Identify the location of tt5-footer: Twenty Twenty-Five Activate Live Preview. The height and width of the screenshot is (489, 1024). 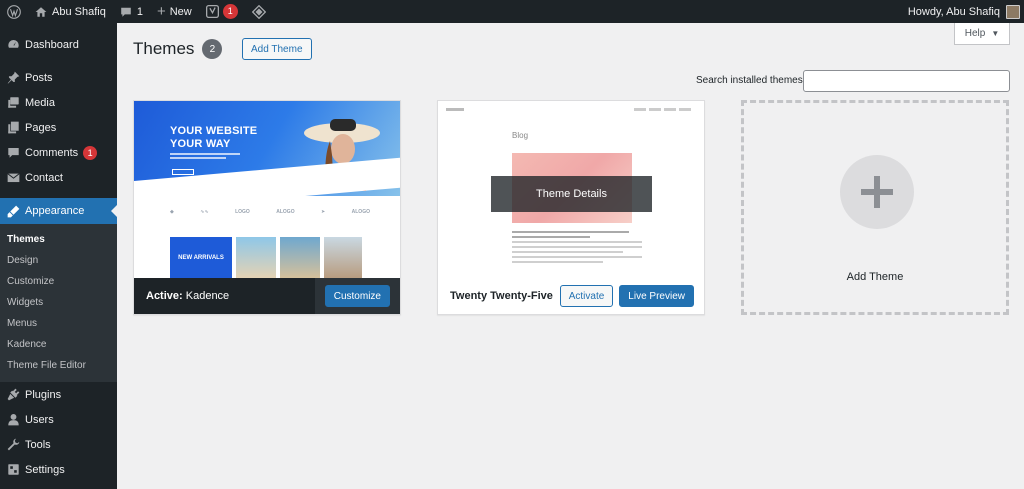
(571, 296).